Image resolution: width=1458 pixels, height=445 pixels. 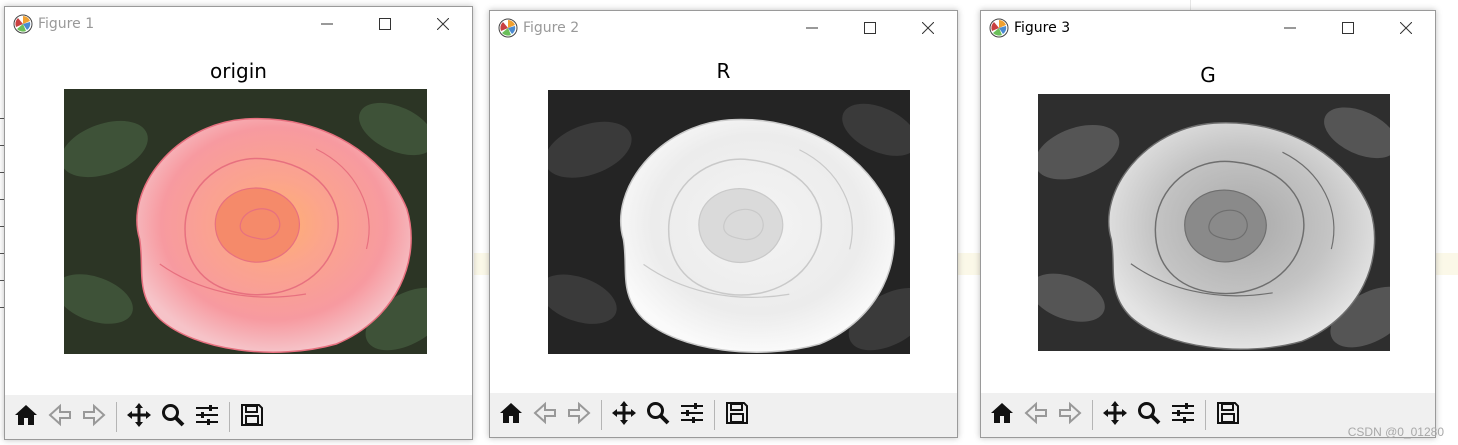 I want to click on window-title: Figure 3, so click(x=1042, y=28).